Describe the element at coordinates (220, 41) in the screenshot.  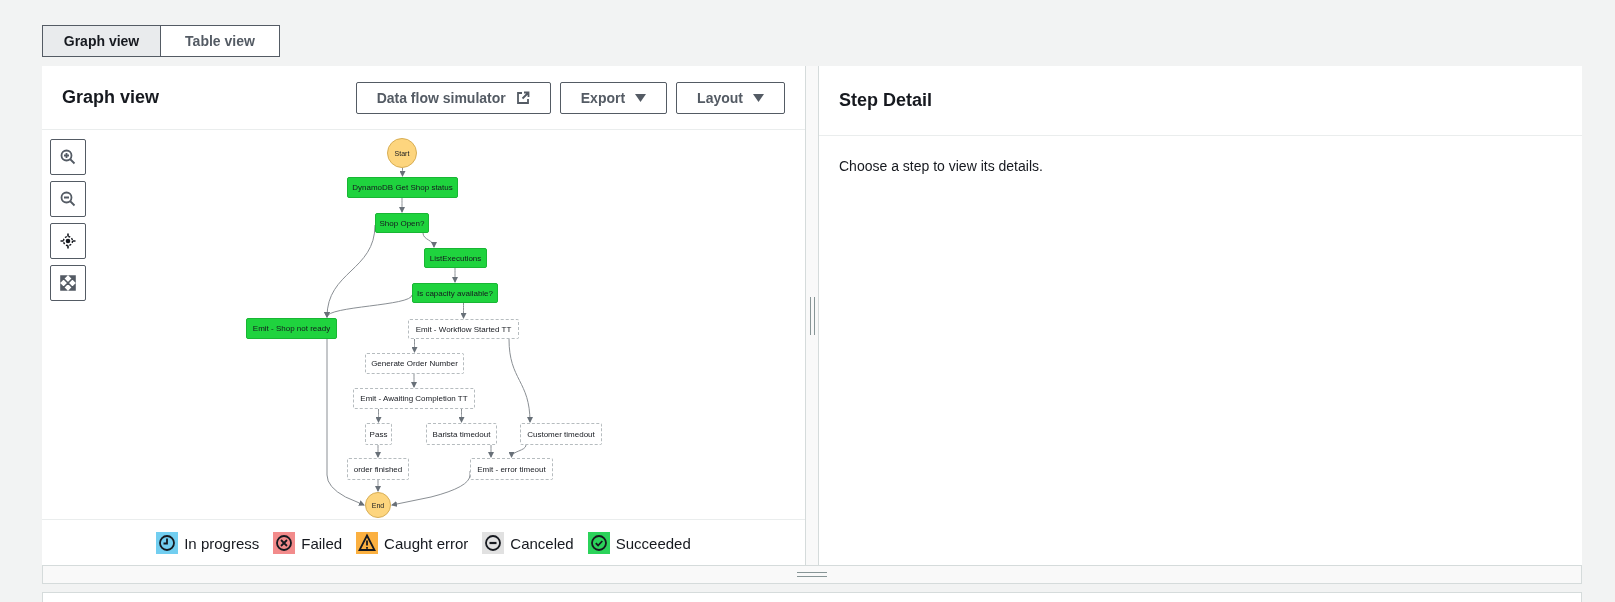
I see `view-tab: Table view` at that location.